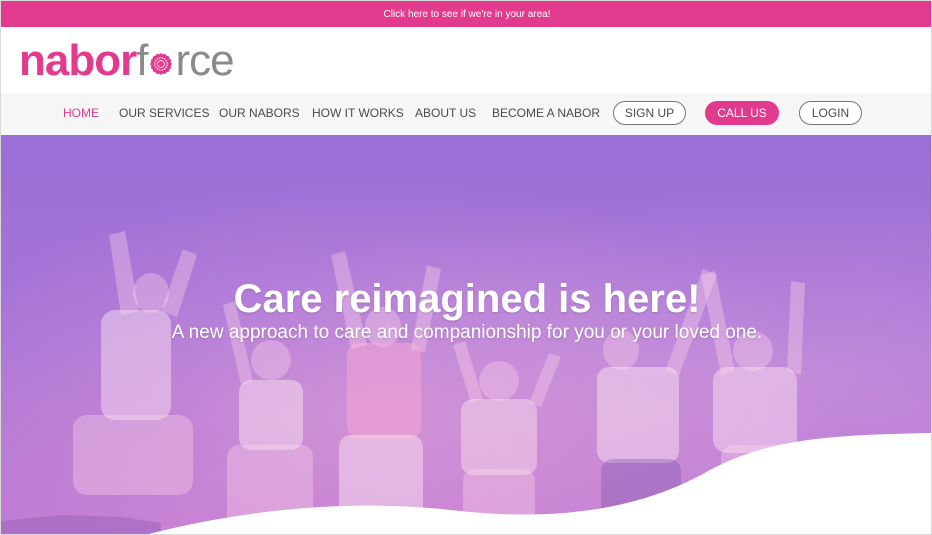 The height and width of the screenshot is (535, 932). I want to click on logo-text-f: f, so click(142, 60).